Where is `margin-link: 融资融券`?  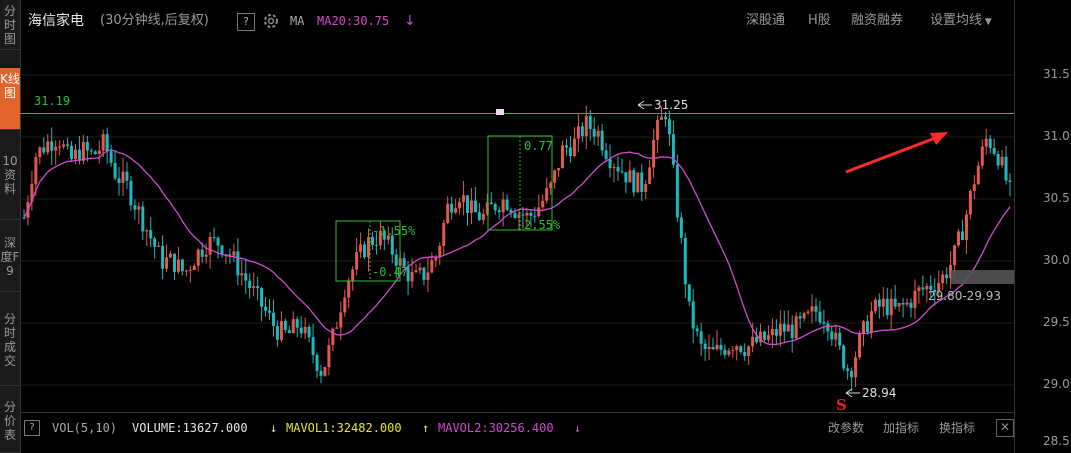 margin-link: 融资融券 is located at coordinates (877, 21).